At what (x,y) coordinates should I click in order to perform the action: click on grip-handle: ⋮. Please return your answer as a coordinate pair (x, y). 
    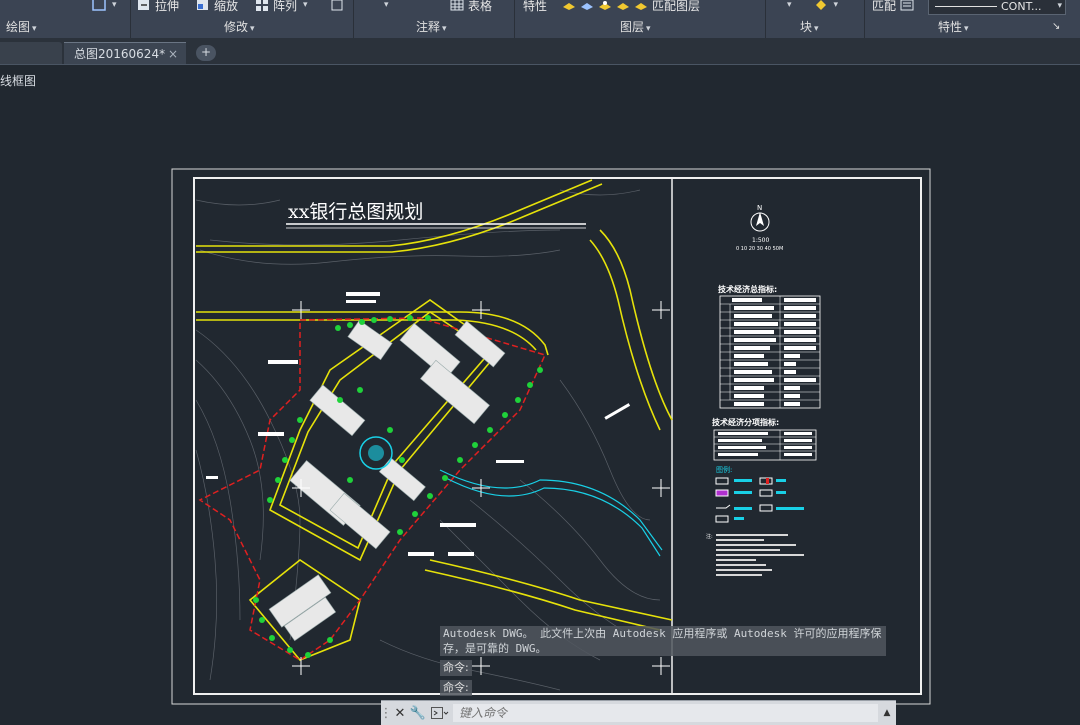
    Looking at the image, I should click on (386, 713).